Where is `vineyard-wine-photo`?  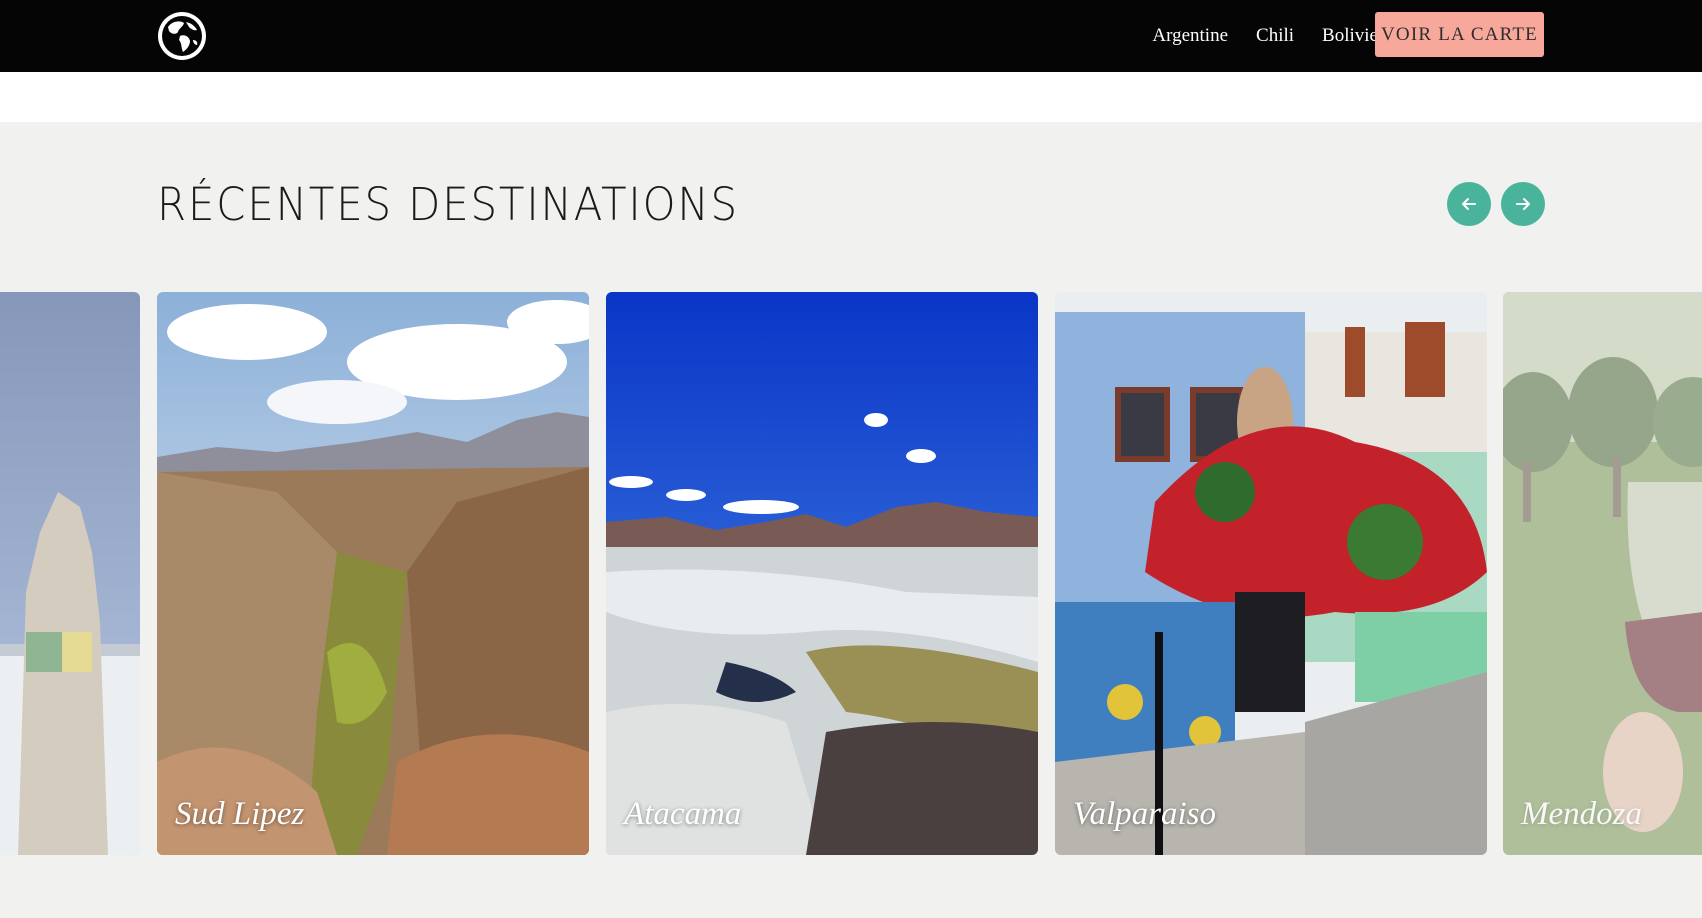
vineyard-wine-photo is located at coordinates (1602, 573).